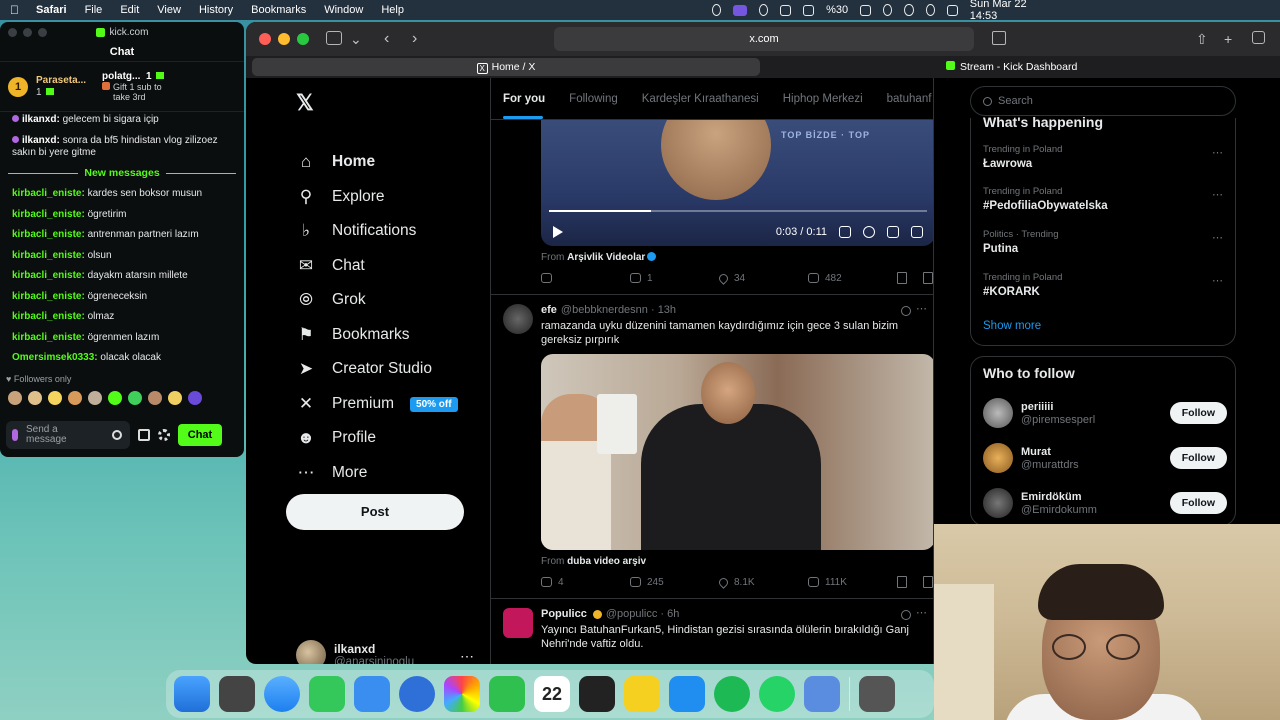  Describe the element at coordinates (740, 10) in the screenshot. I see `screen-share-icon` at that location.